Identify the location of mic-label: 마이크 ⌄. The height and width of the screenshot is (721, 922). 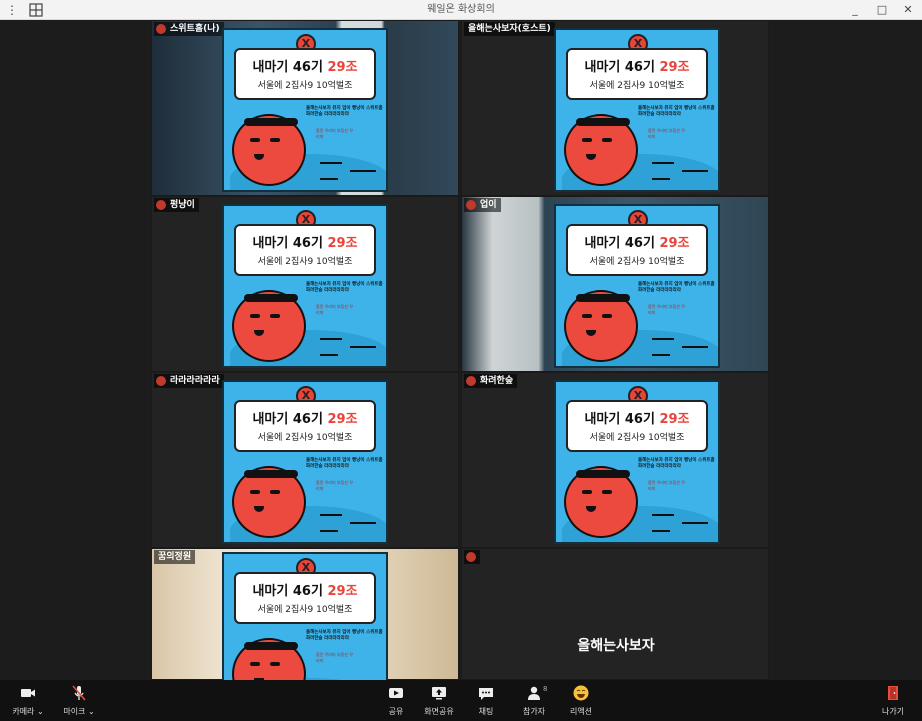
(79, 711).